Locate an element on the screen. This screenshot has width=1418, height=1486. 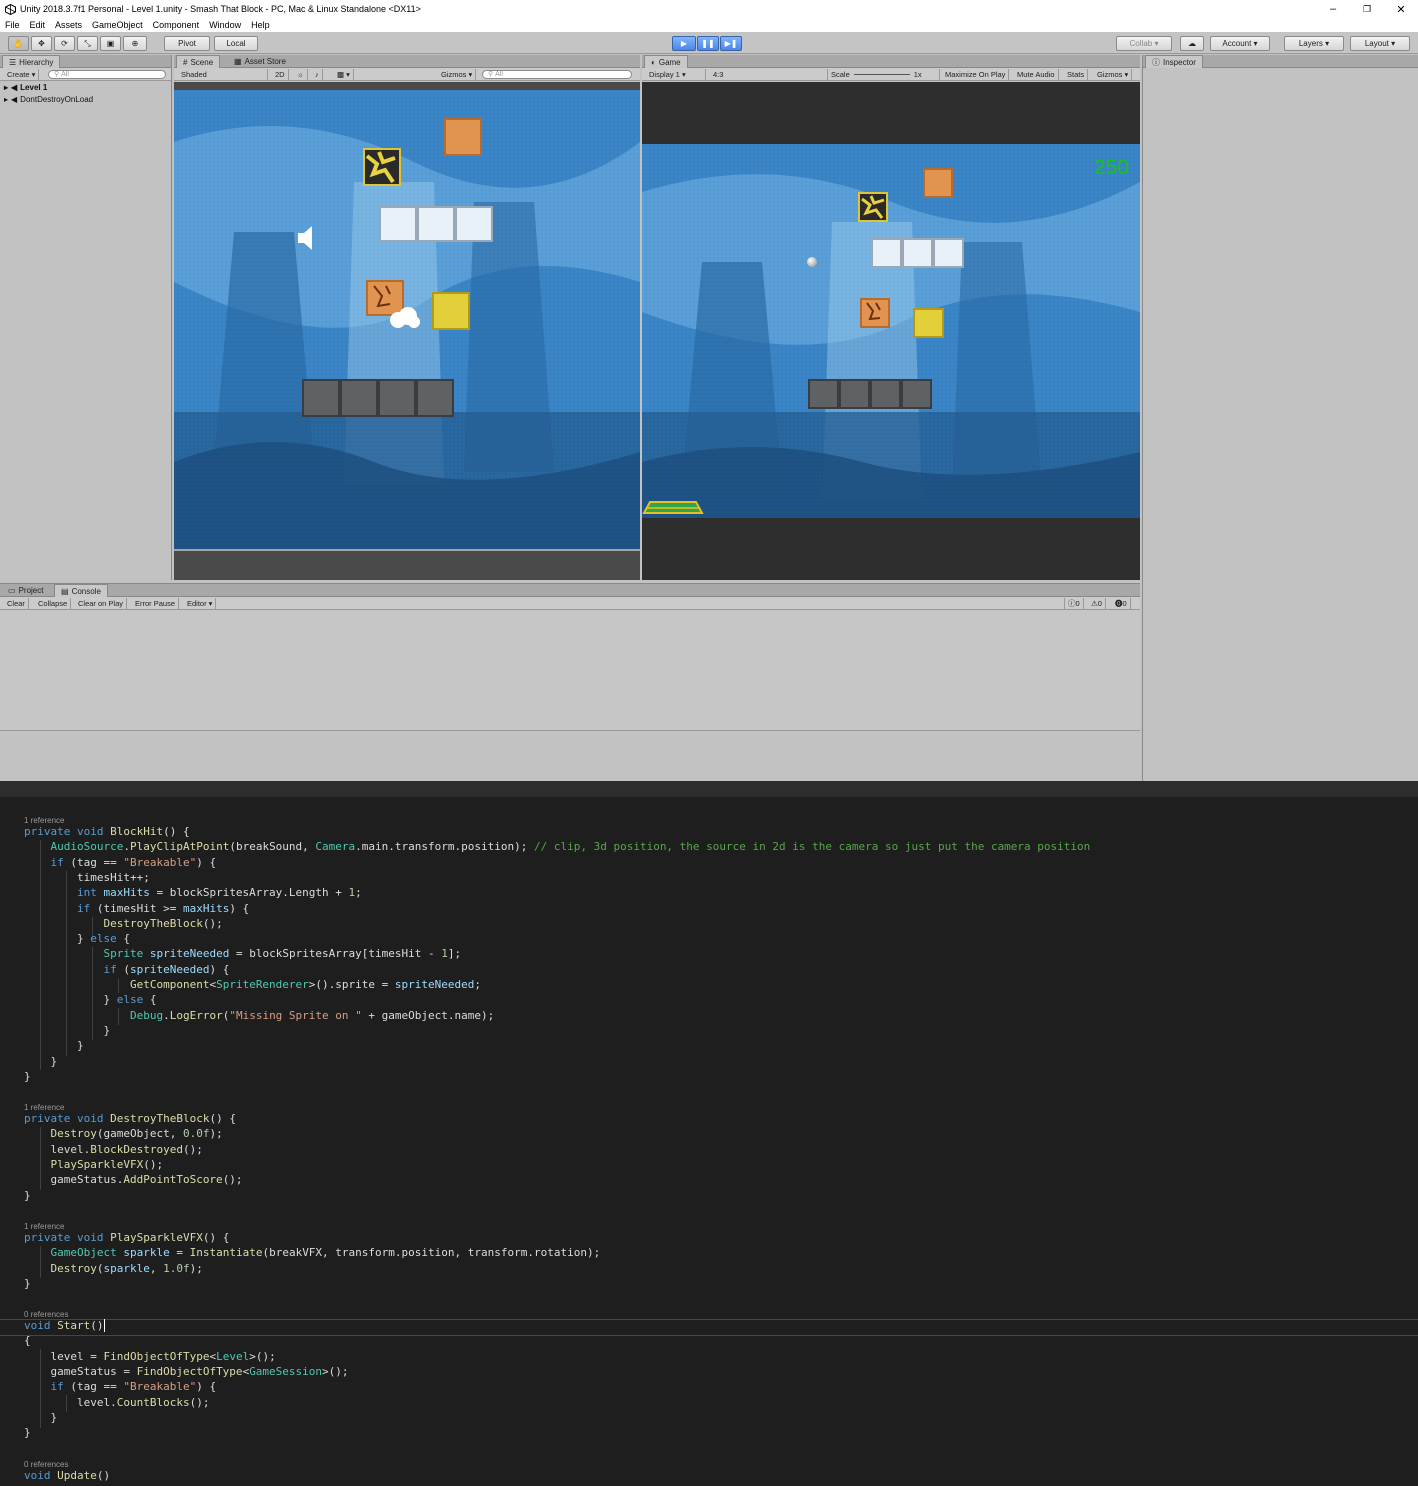
code-line: if (spriteNeeded) { is located at coordinates (126, 969).